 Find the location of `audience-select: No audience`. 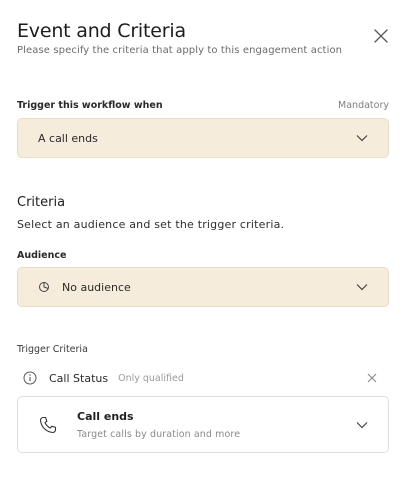

audience-select: No audience is located at coordinates (203, 287).